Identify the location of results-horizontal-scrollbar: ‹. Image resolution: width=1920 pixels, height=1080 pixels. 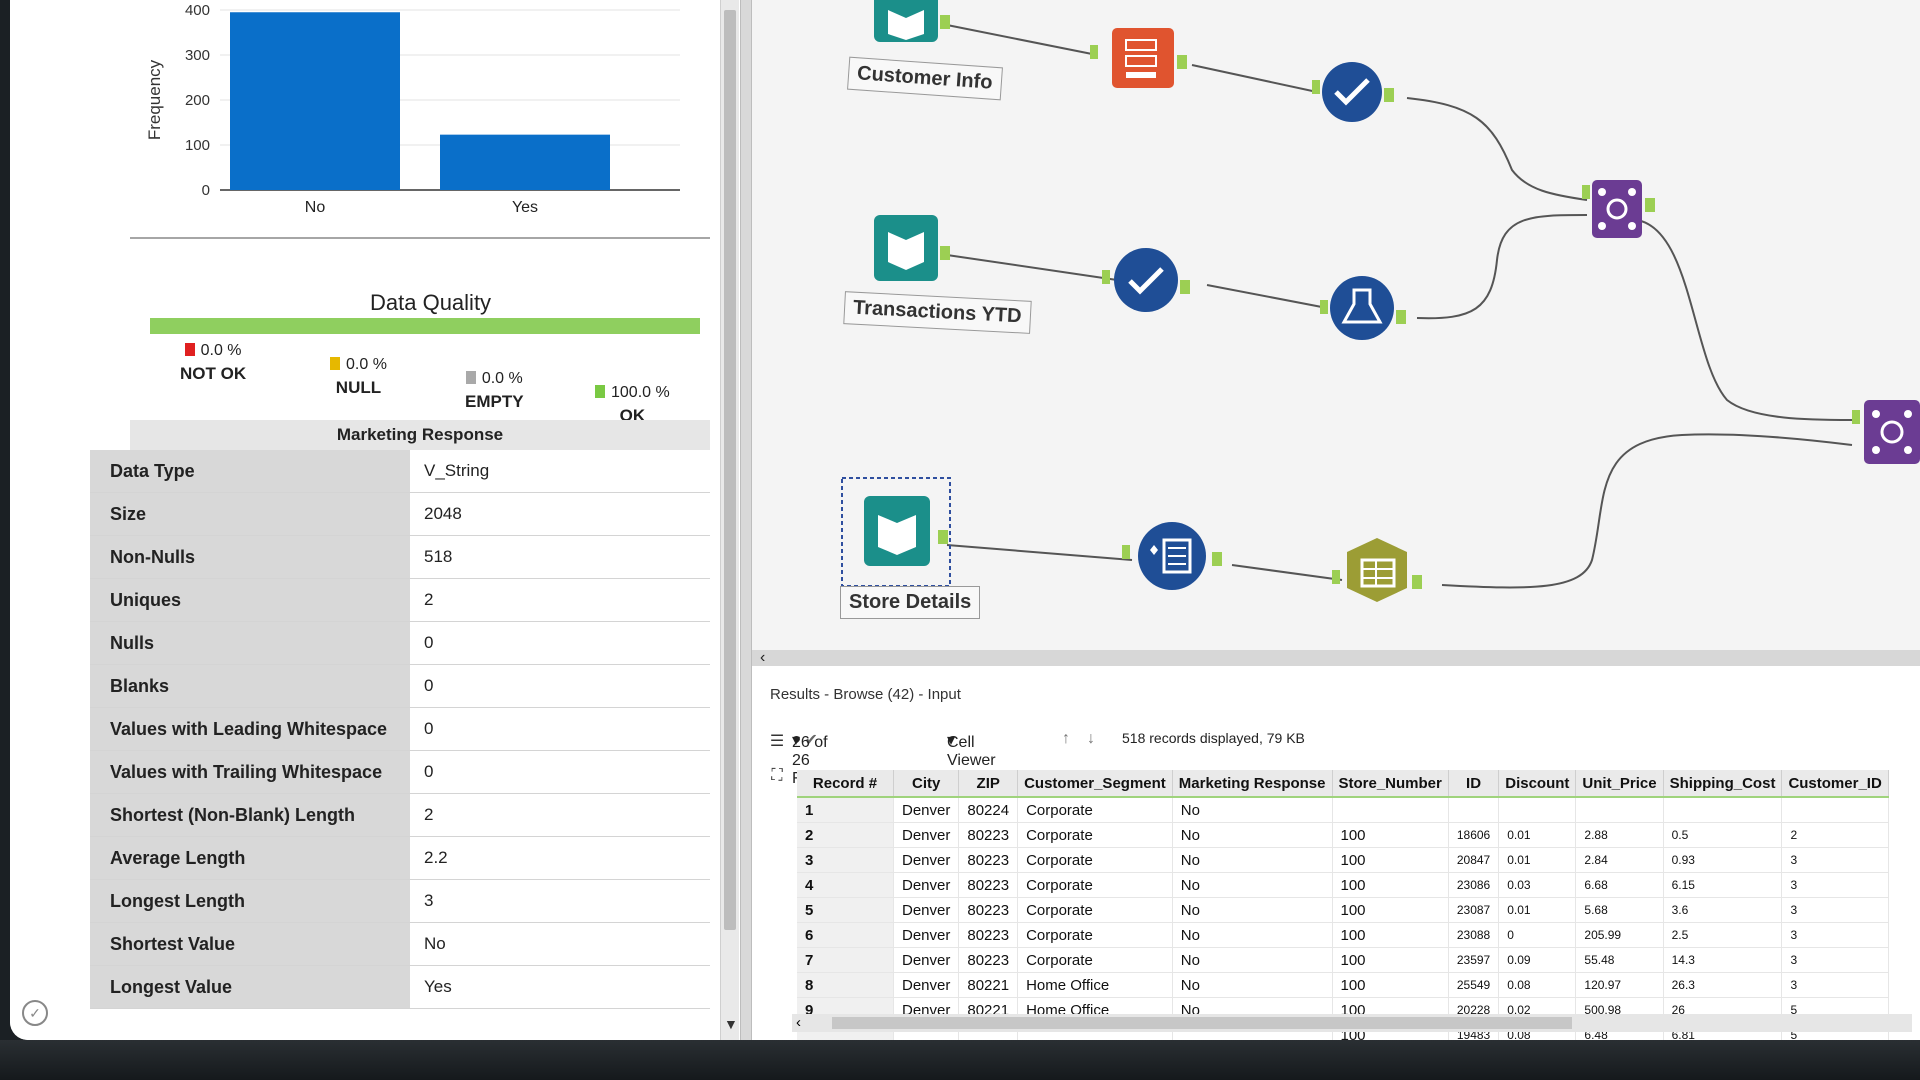
(1352, 1023).